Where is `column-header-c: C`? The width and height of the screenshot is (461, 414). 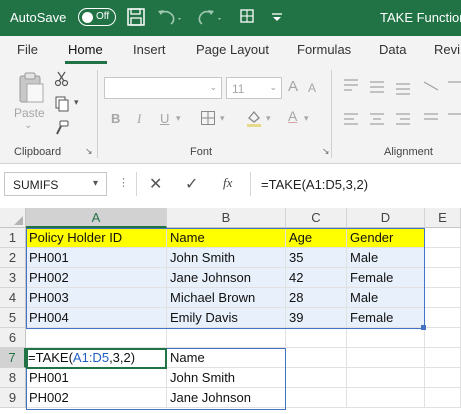 column-header-c: C is located at coordinates (316, 218).